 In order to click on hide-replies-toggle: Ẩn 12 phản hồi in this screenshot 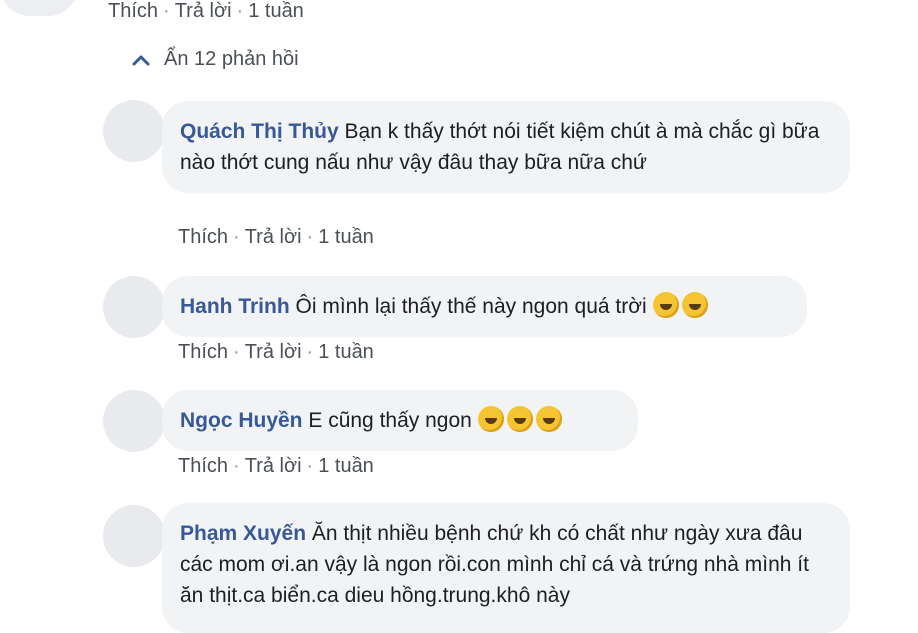, I will do `click(215, 59)`.